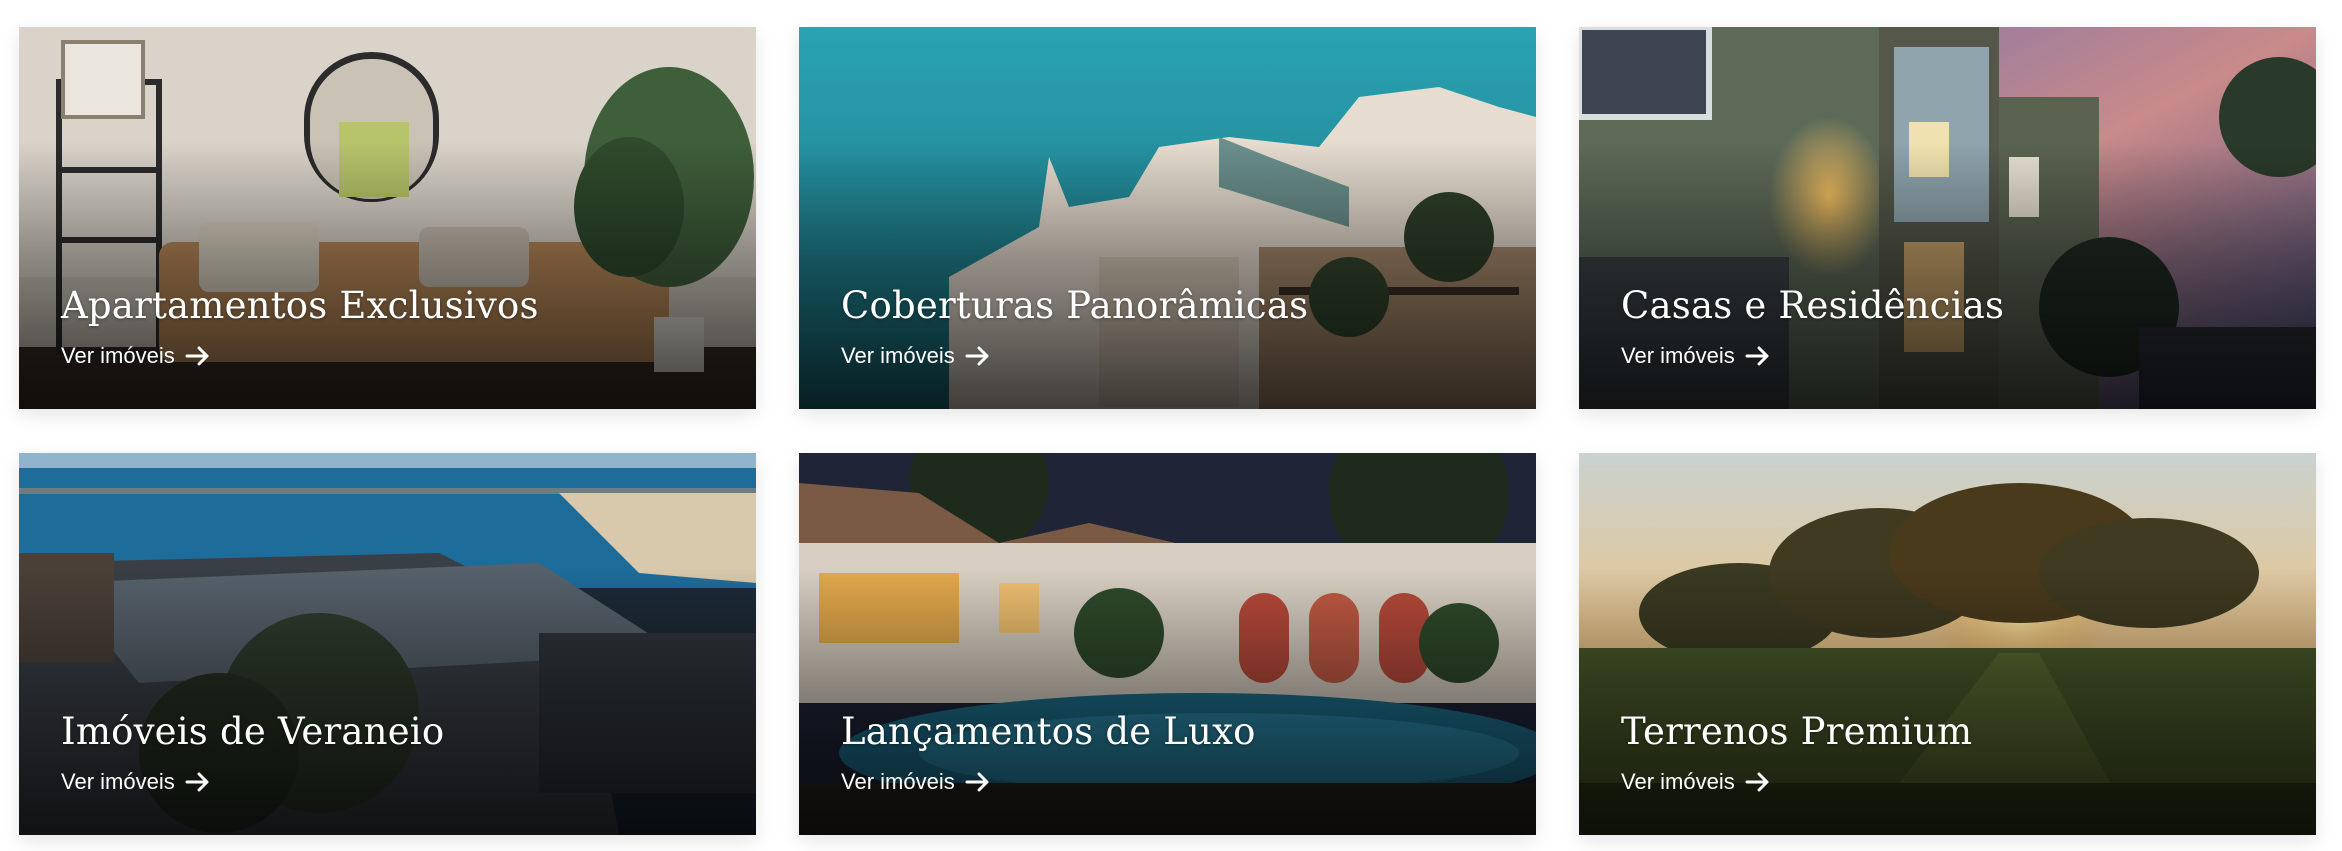  What do you see at coordinates (1813, 305) in the screenshot?
I see `card-title: Casas e Residências` at bounding box center [1813, 305].